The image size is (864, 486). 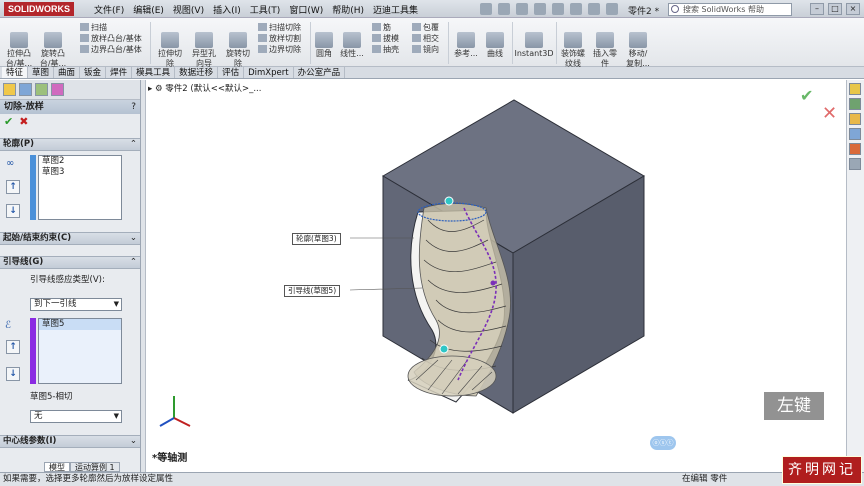 I want to click on confirm-corner-check-icon: ✔, so click(x=806, y=95).